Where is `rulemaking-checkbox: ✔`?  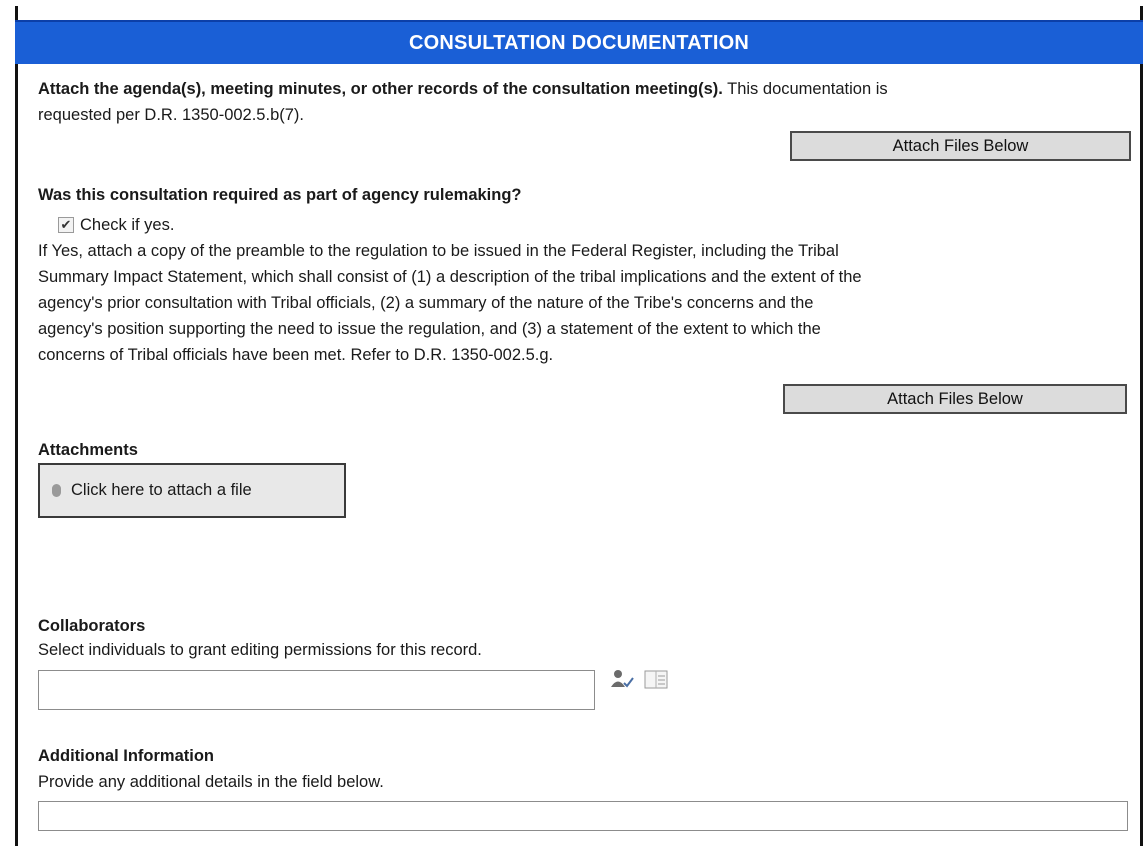
rulemaking-checkbox: ✔ is located at coordinates (66, 225).